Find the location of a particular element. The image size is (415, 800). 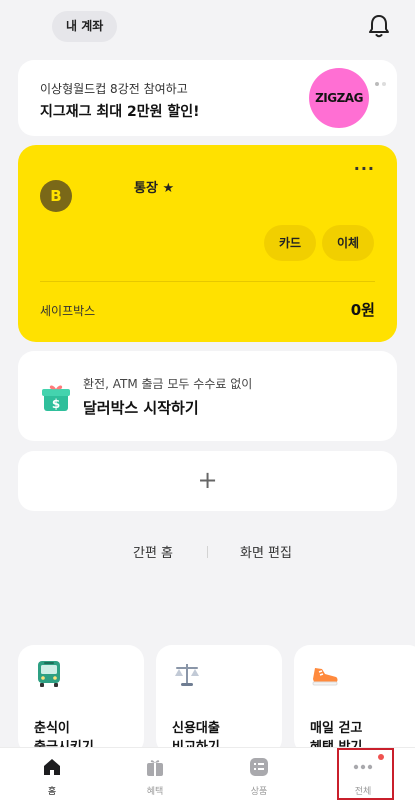

dollar-gift-icon: $ is located at coordinates (56, 398).